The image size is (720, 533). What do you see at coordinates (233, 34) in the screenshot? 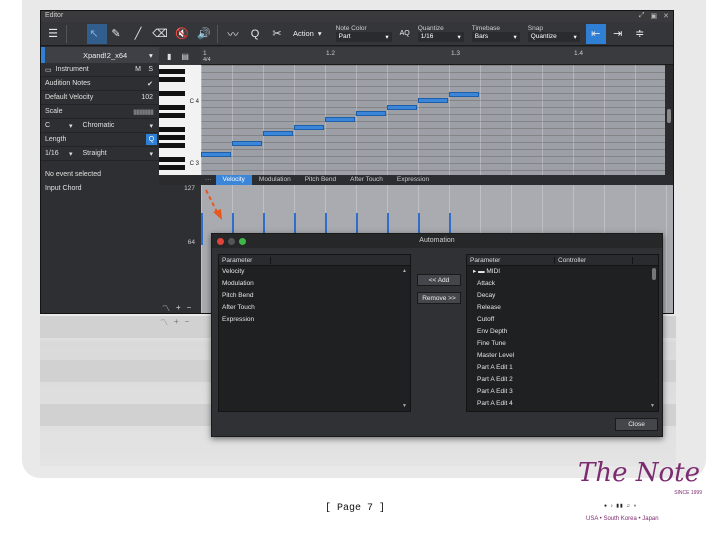
I see `wave-icon: 〰` at bounding box center [233, 34].